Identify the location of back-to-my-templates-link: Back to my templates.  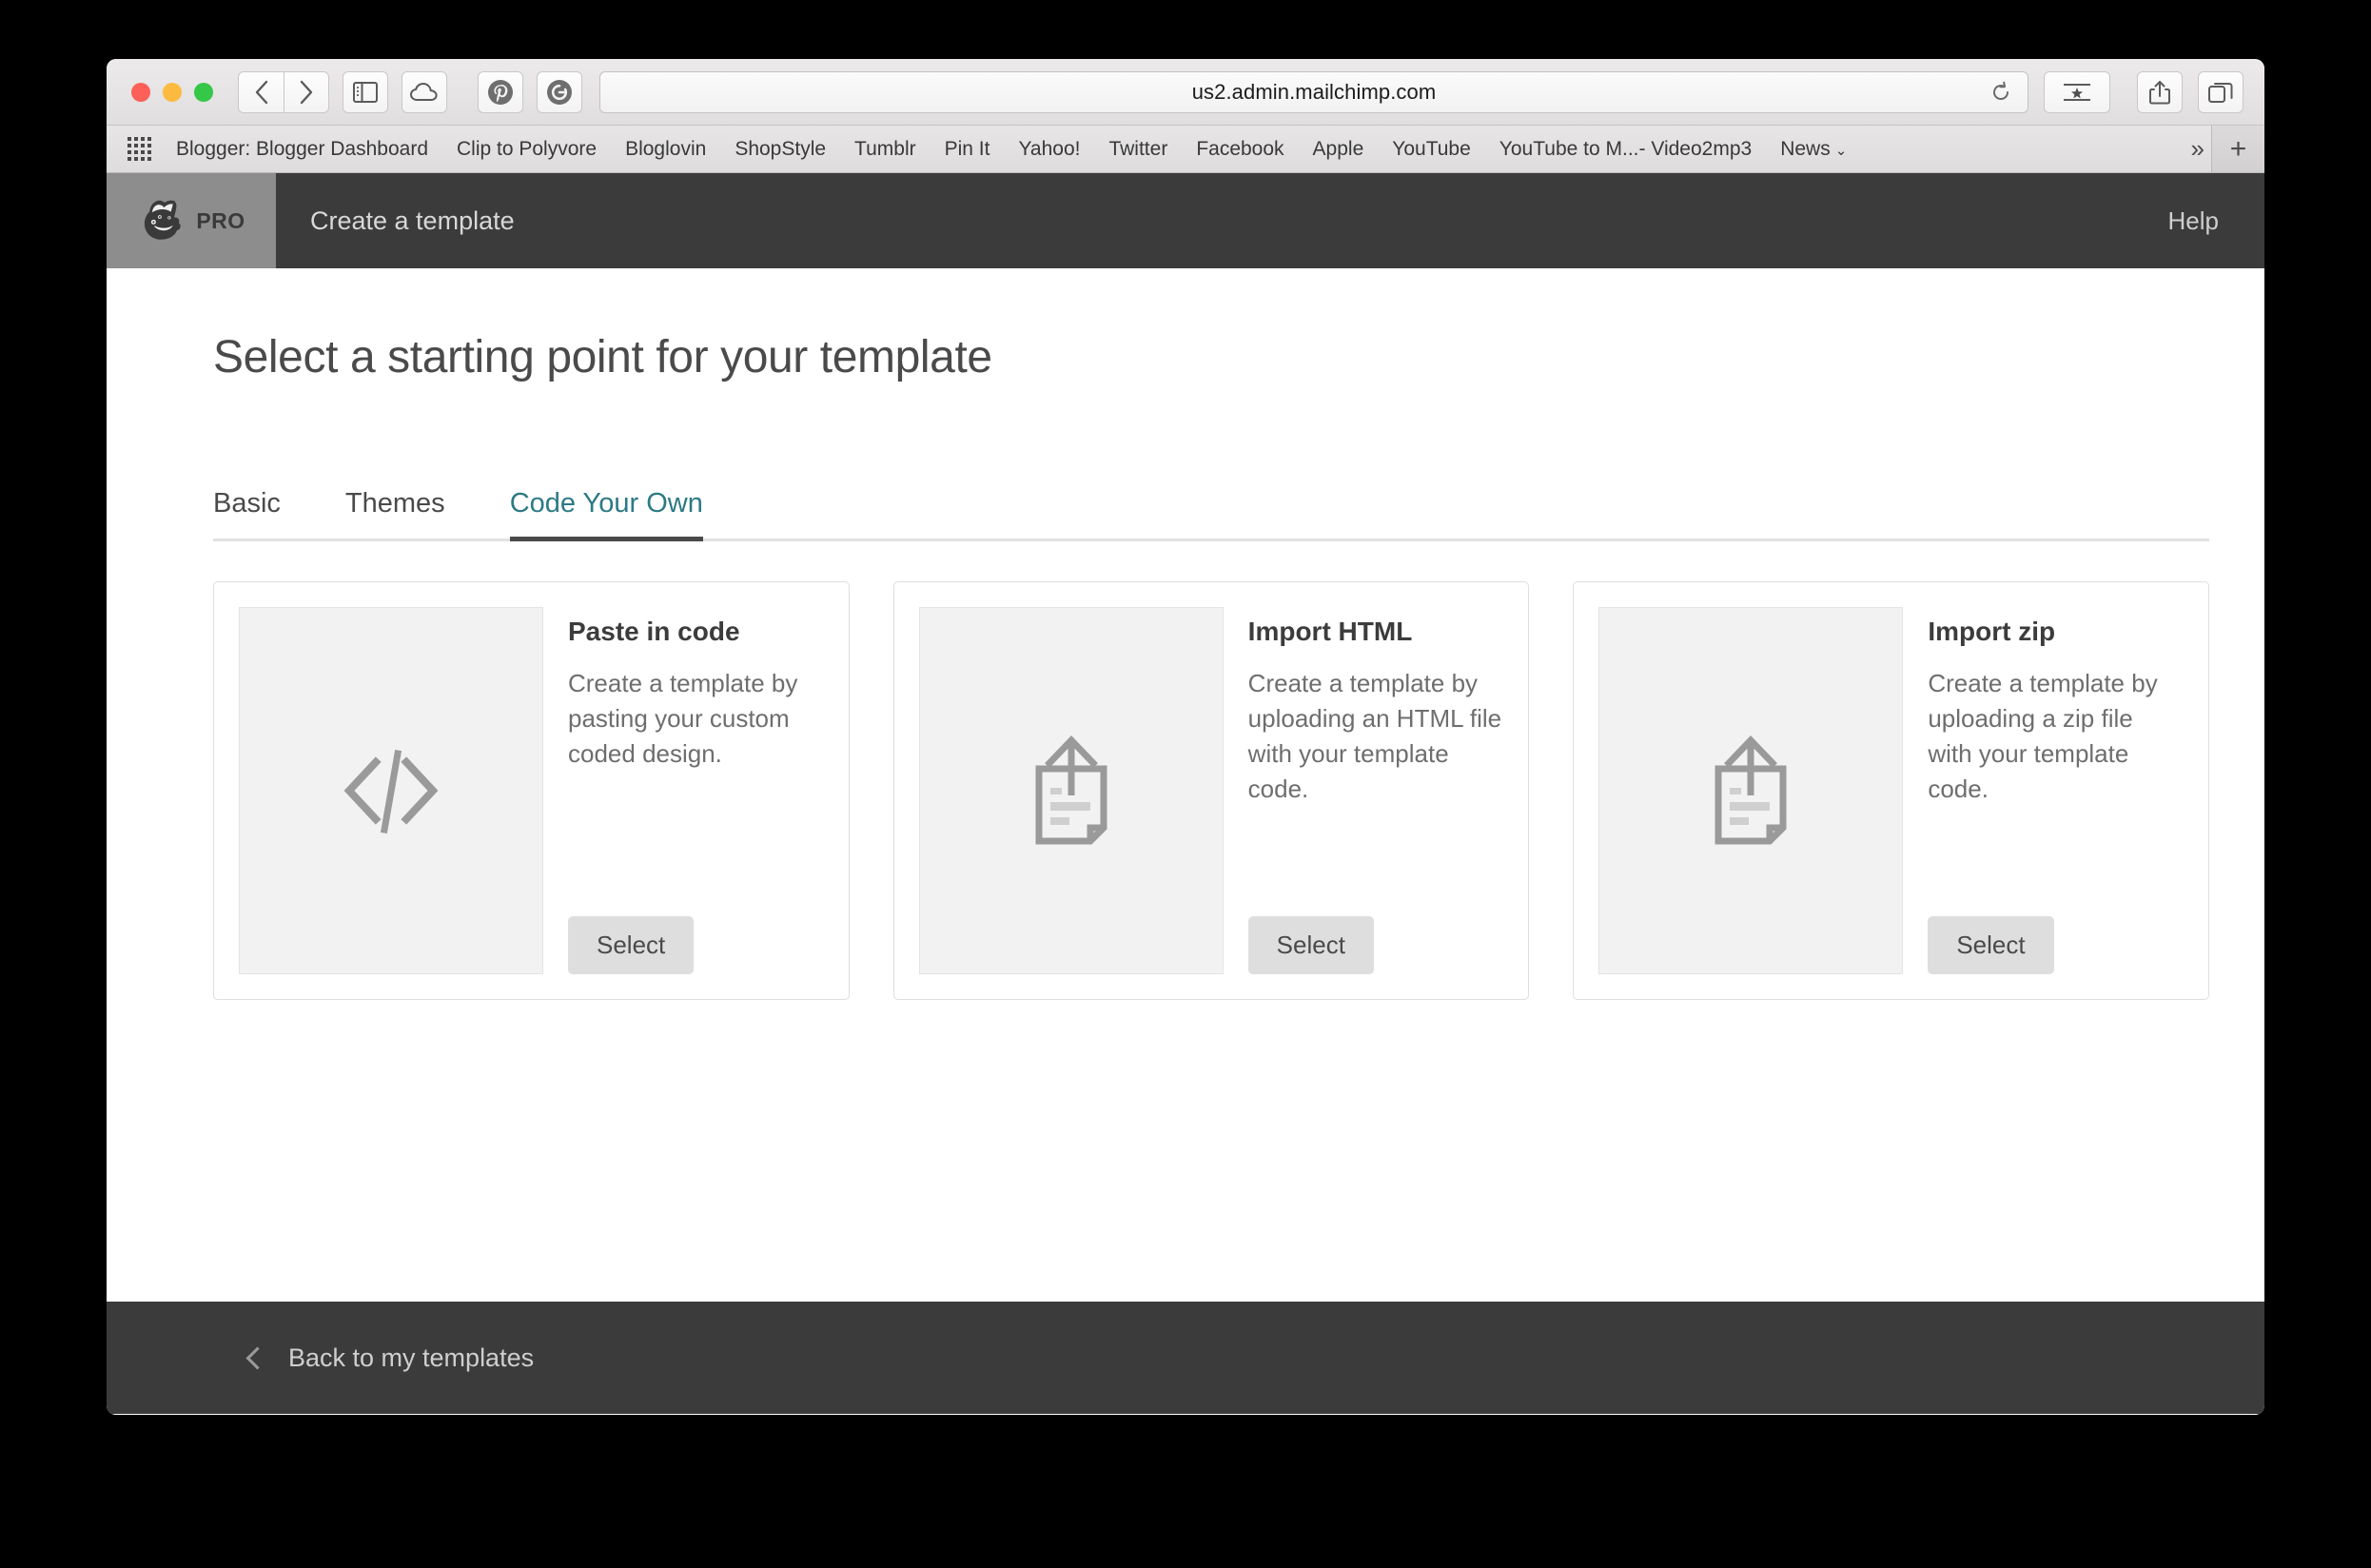
(390, 1358).